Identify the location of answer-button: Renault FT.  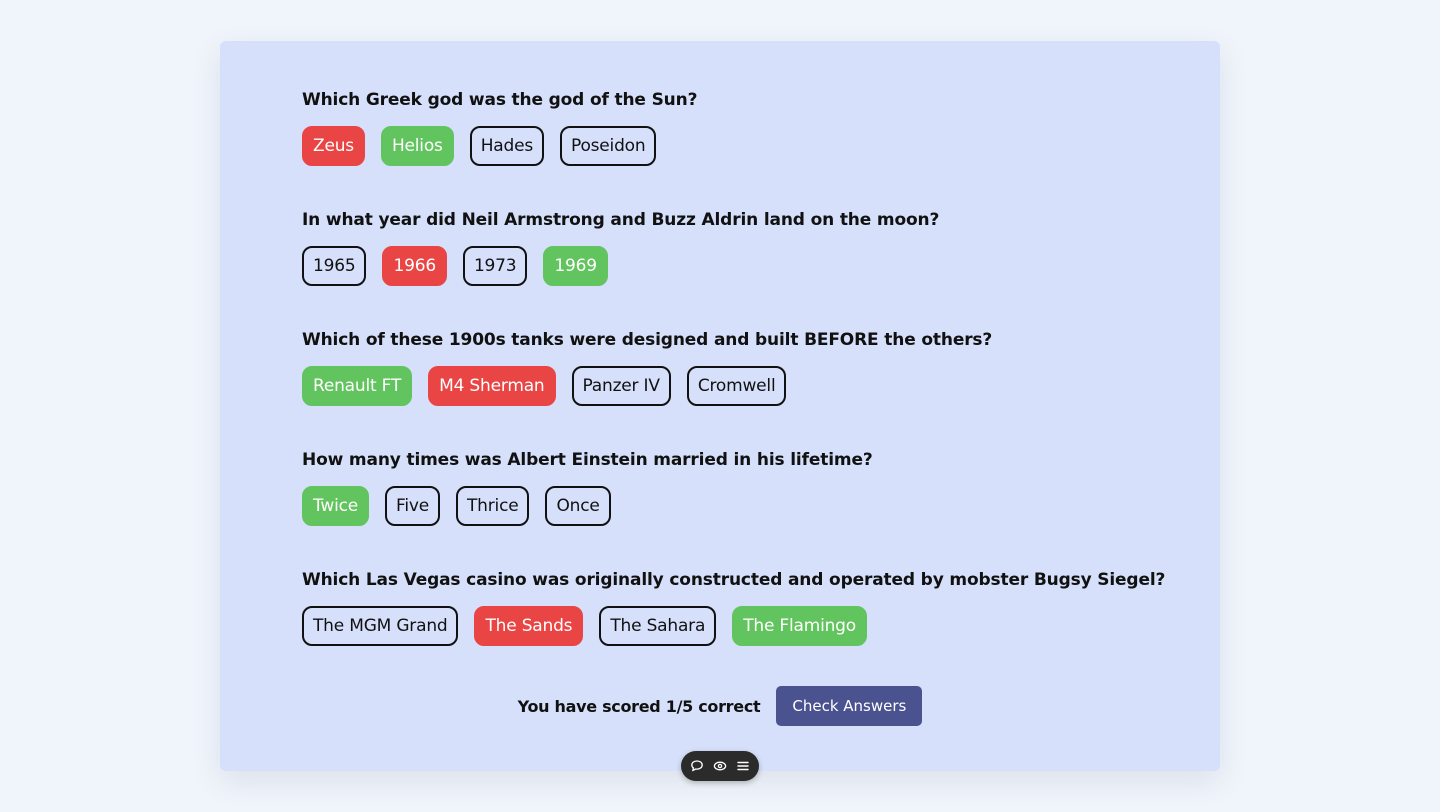
(357, 386).